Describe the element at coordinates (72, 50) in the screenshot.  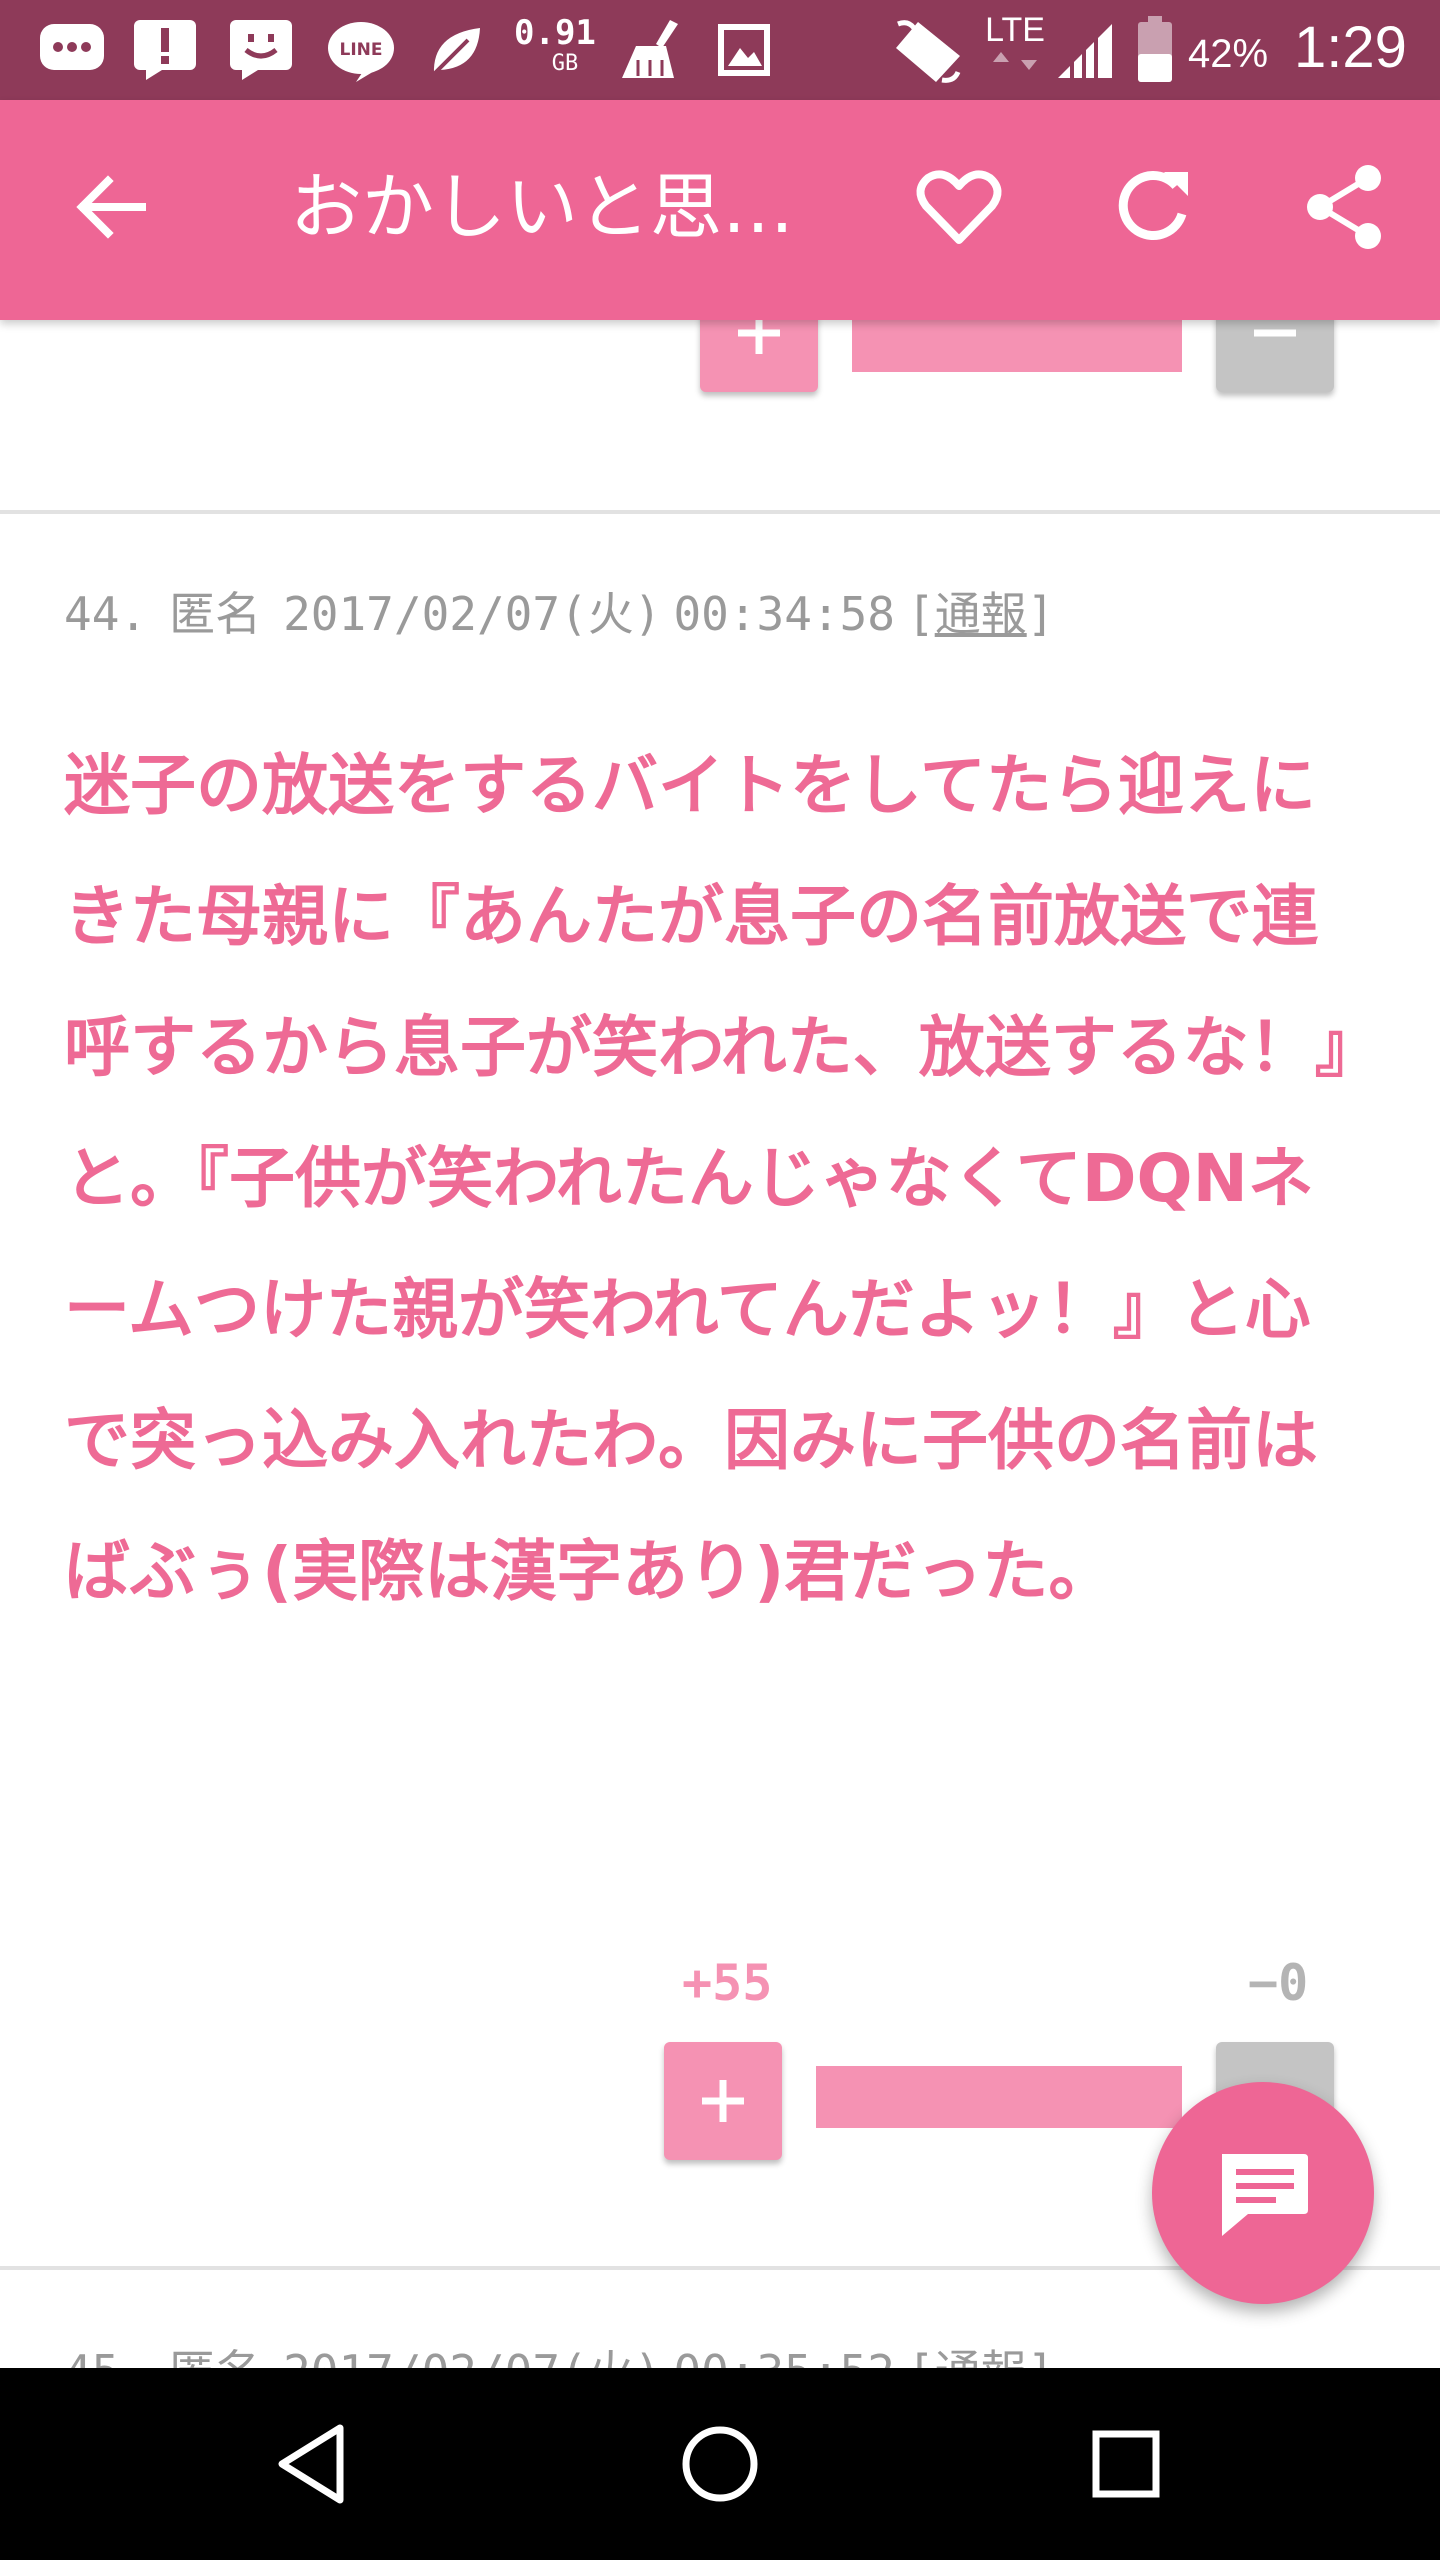
I see `message-icon` at that location.